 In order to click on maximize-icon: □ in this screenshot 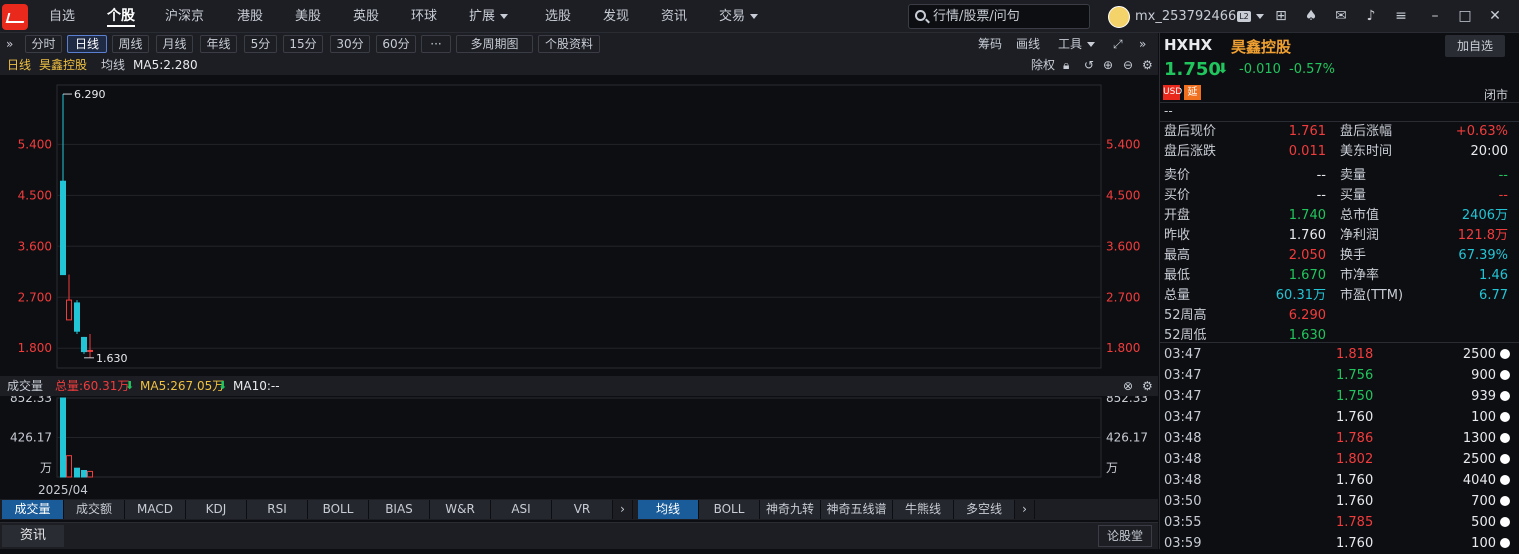, I will do `click(1465, 16)`.